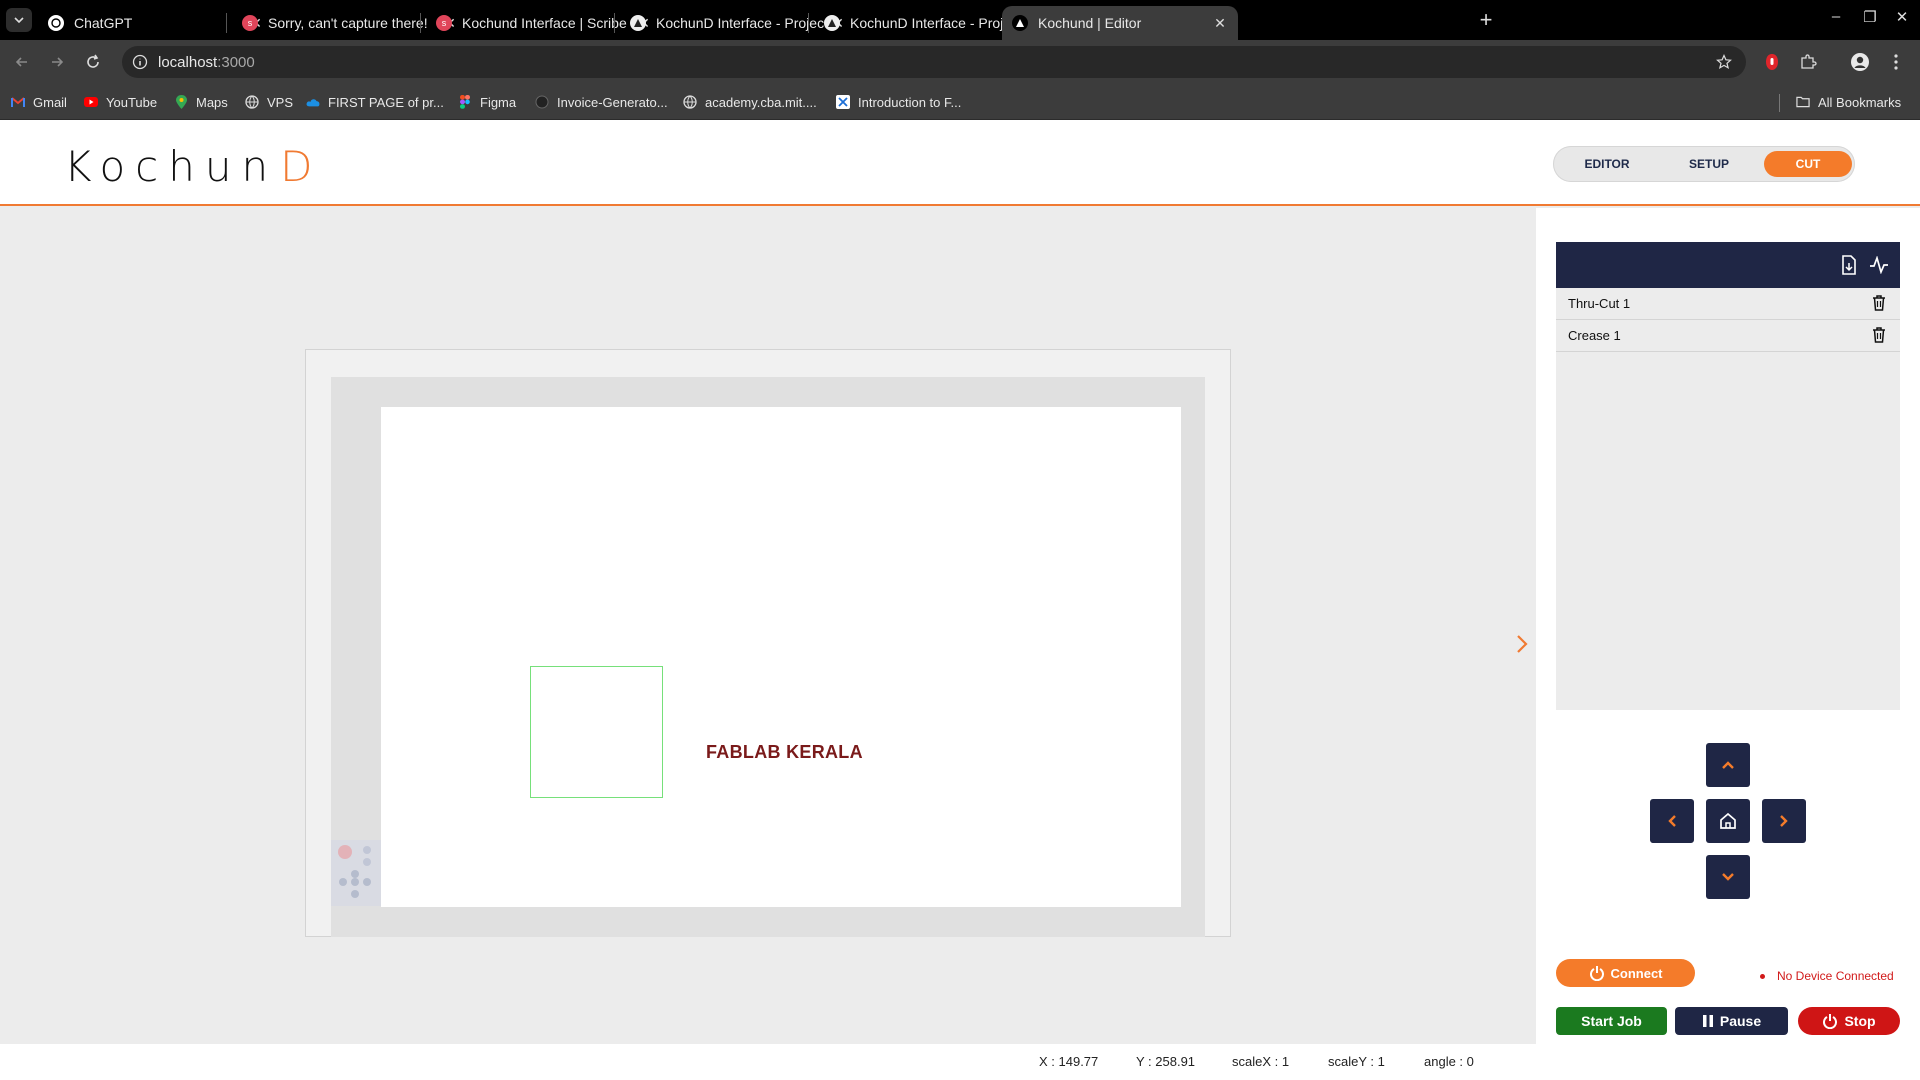 This screenshot has height=1080, width=1920. I want to click on home-icon, so click(1728, 820).